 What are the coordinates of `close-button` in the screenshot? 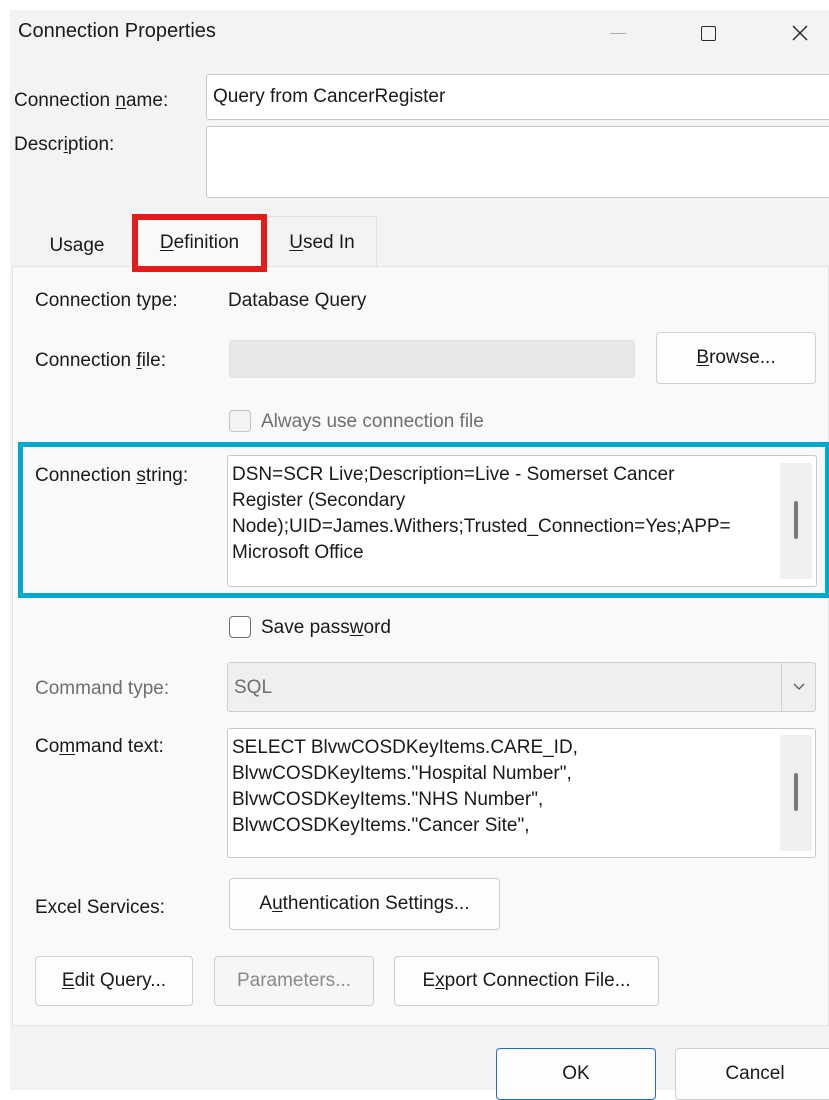 It's located at (799, 33).